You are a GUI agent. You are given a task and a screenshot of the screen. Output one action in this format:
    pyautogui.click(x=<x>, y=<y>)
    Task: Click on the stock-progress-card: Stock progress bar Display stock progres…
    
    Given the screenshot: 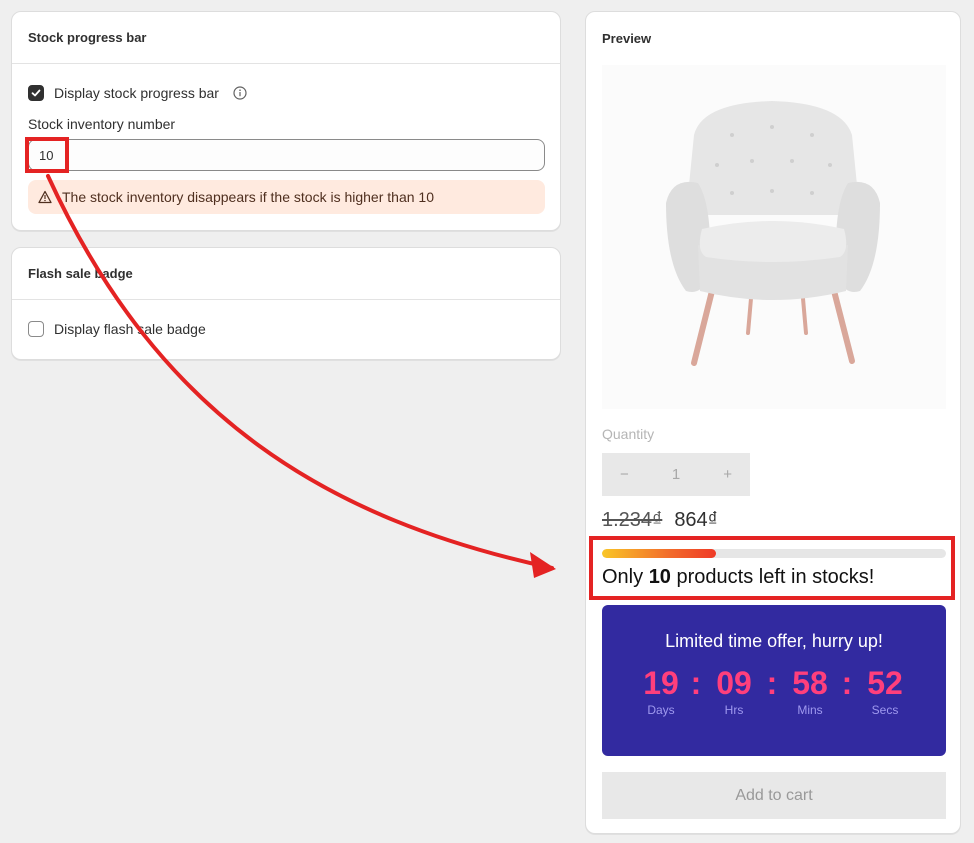 What is the action you would take?
    pyautogui.click(x=286, y=121)
    